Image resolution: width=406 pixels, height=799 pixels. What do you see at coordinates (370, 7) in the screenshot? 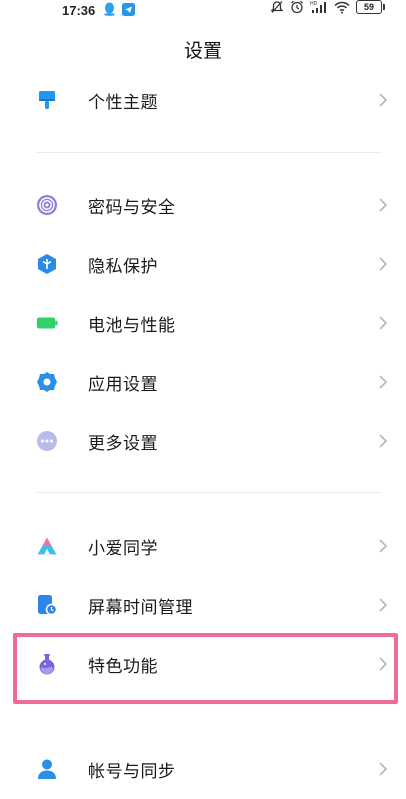
I see `battery-indicator: 59` at bounding box center [370, 7].